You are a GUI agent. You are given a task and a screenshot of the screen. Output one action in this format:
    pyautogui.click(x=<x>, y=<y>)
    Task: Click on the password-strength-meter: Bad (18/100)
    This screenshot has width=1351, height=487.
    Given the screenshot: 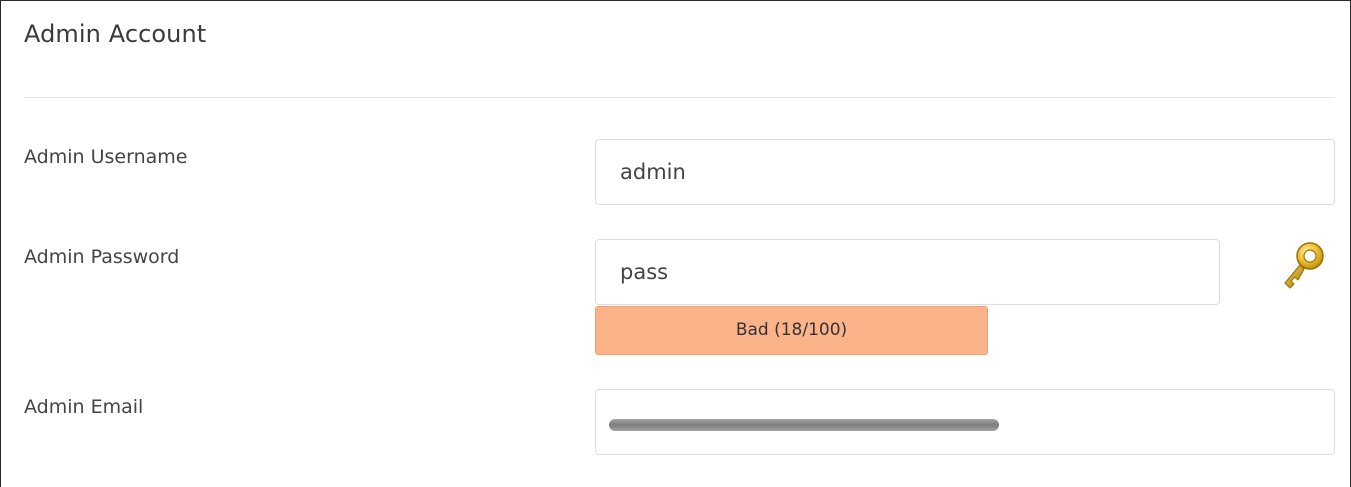 What is the action you would take?
    pyautogui.click(x=791, y=330)
    